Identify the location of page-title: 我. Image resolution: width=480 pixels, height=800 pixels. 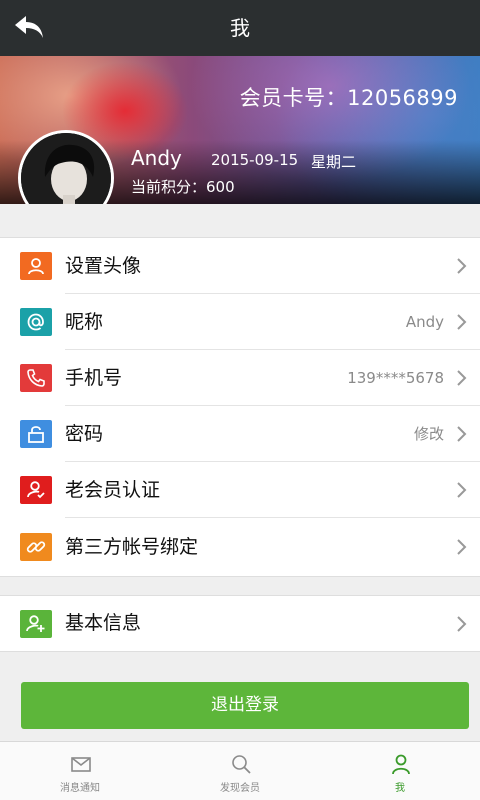
(240, 28).